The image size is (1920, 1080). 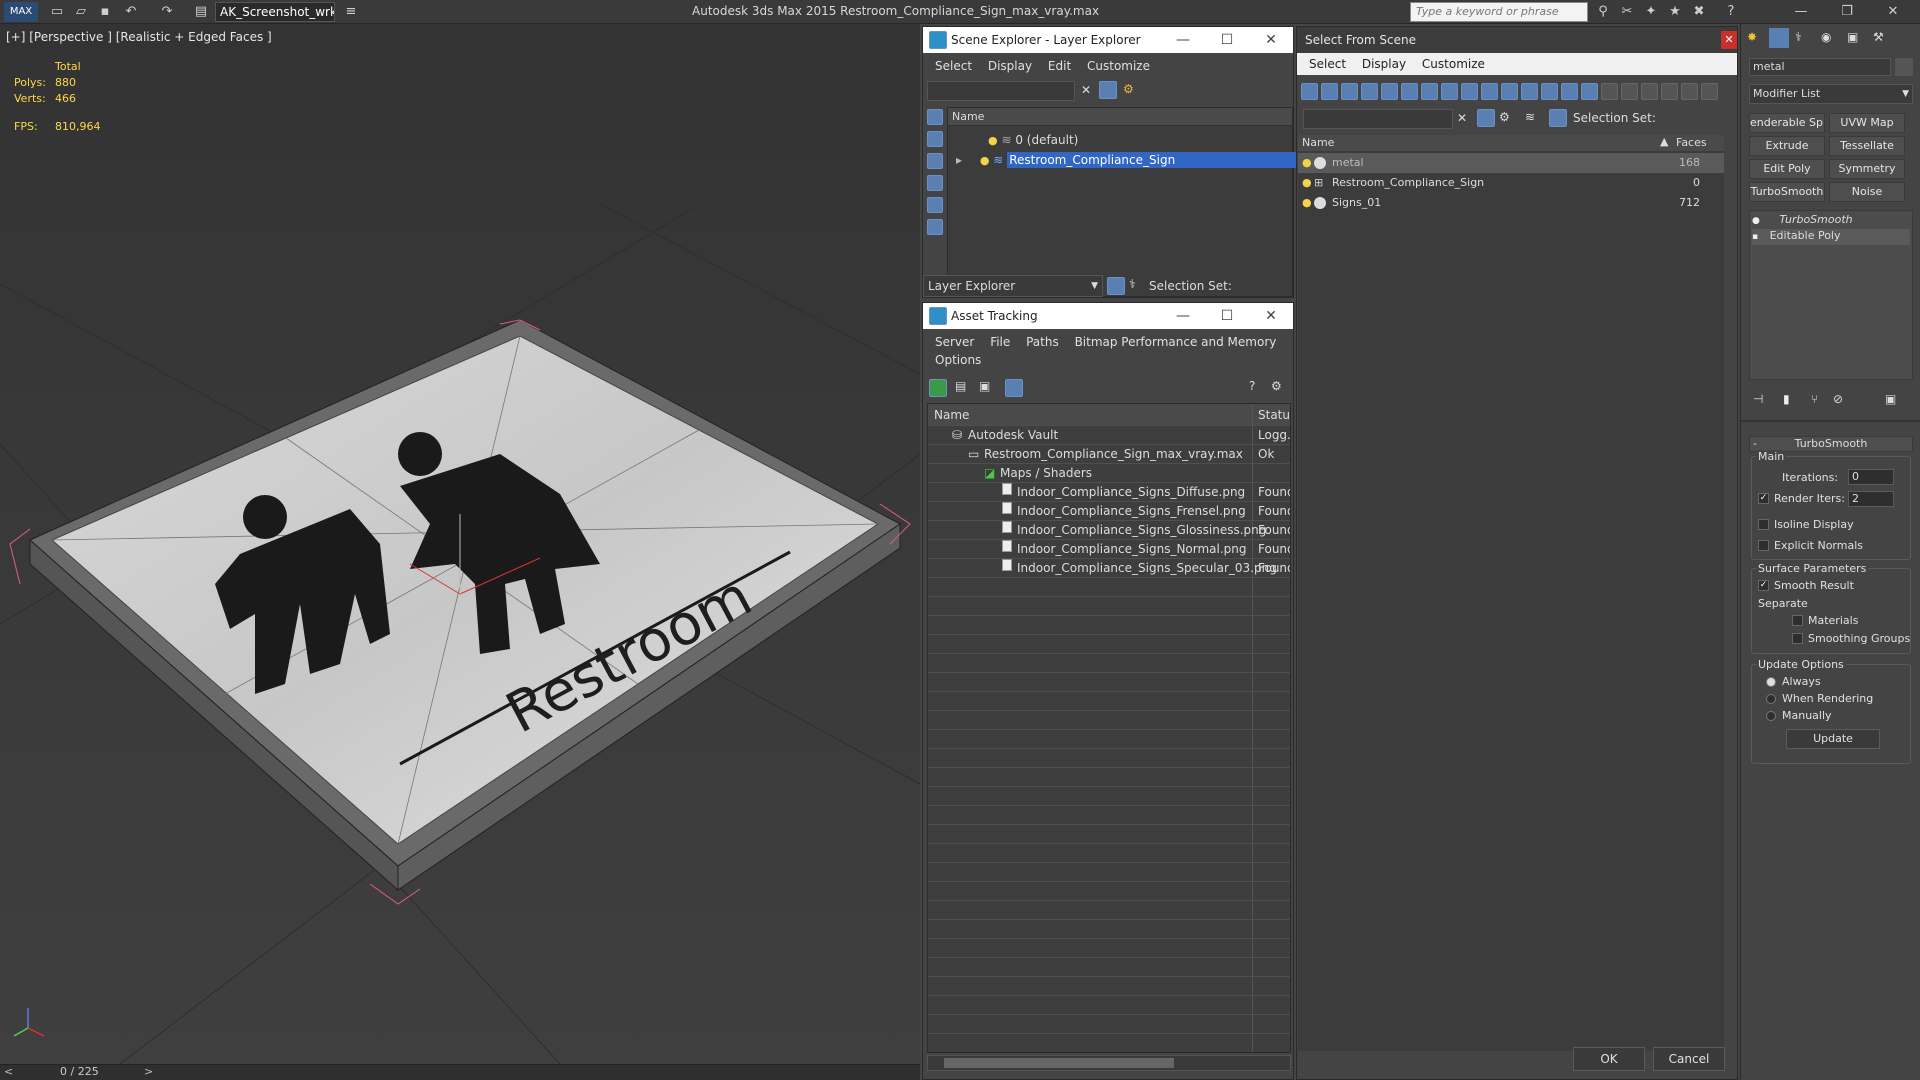 What do you see at coordinates (1504, 117) in the screenshot?
I see `display-children-icon: ⚙` at bounding box center [1504, 117].